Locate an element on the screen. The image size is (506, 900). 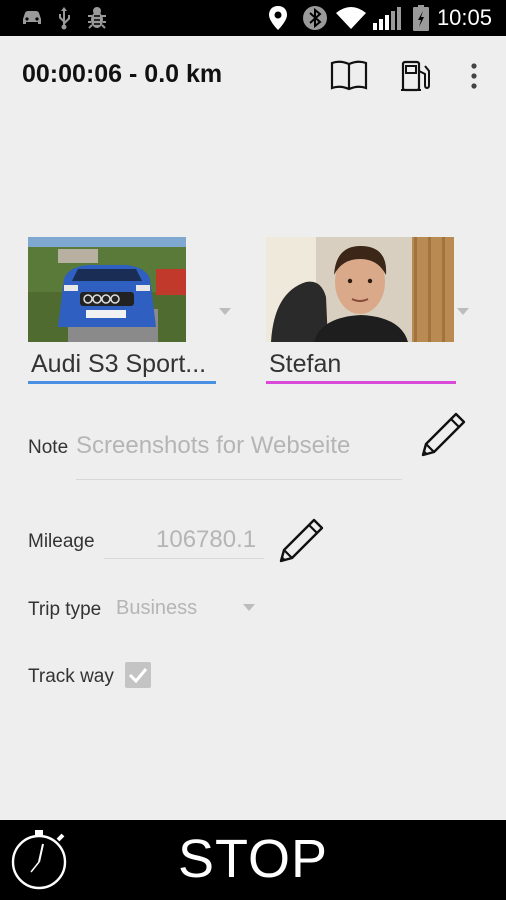
note-label: Note is located at coordinates (48, 447).